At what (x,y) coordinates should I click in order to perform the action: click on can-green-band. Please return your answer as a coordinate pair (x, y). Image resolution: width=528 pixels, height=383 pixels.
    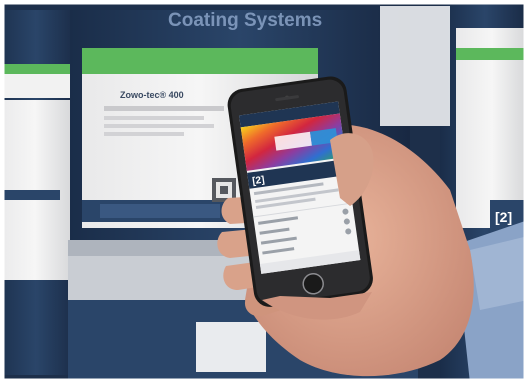
    Looking at the image, I should click on (200, 61).